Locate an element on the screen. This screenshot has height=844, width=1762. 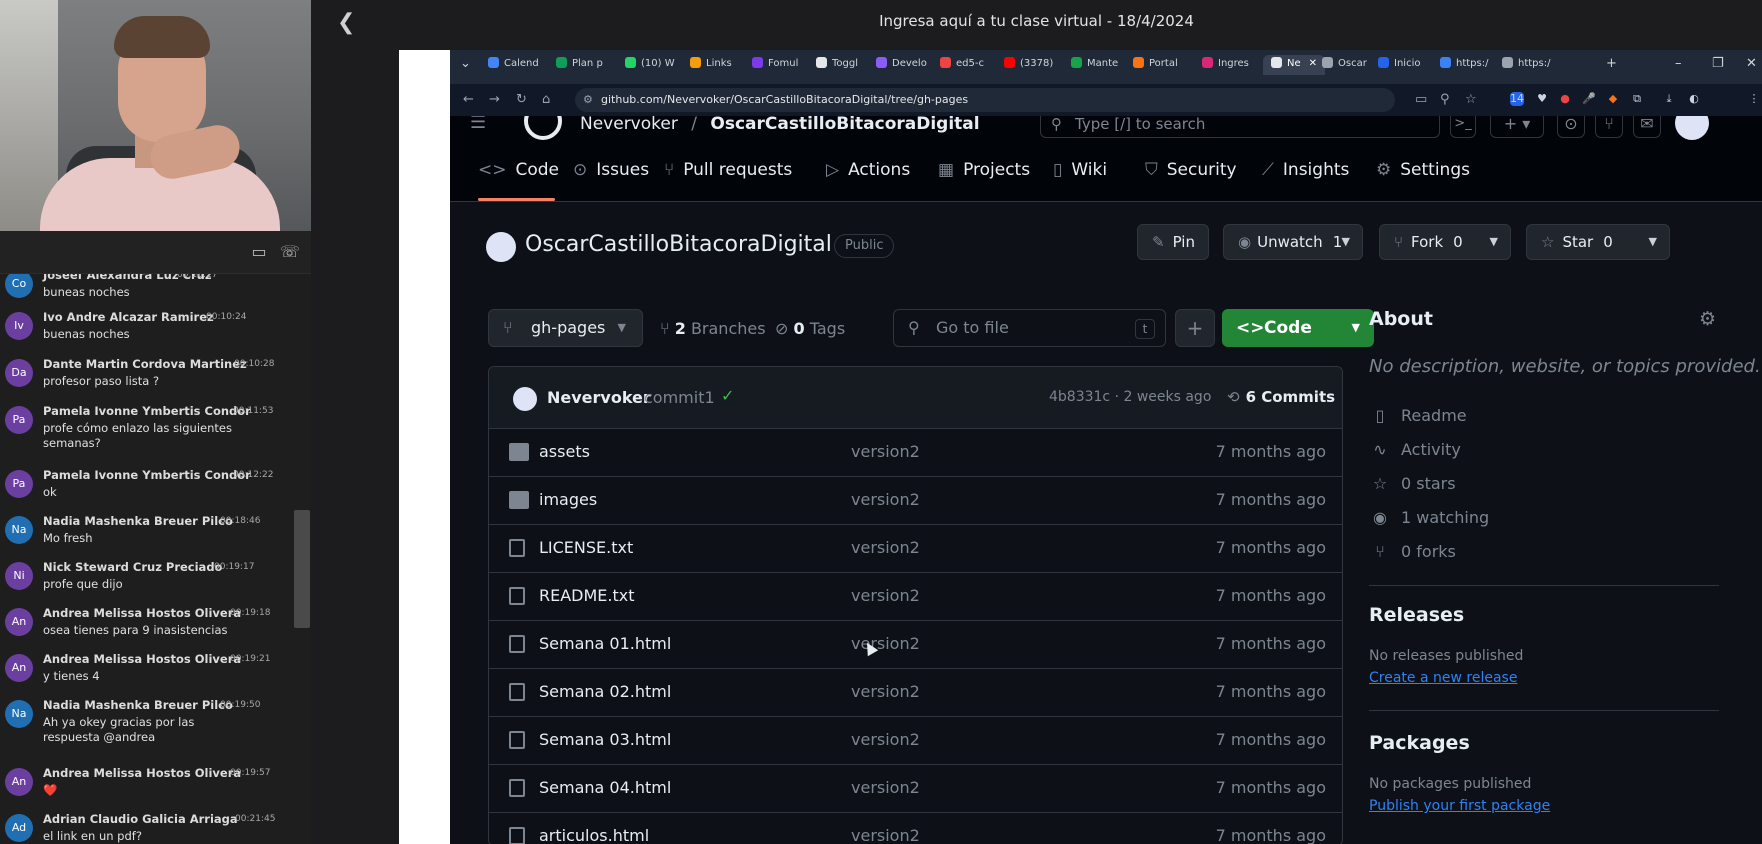
profile-icon: ◐ is located at coordinates (1694, 99).